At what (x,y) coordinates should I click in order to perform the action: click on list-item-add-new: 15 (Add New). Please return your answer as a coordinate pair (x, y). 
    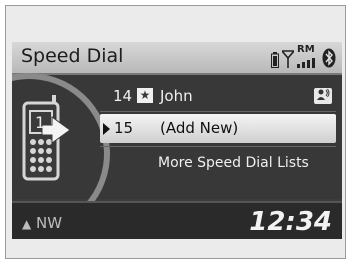
    Looking at the image, I should click on (218, 128).